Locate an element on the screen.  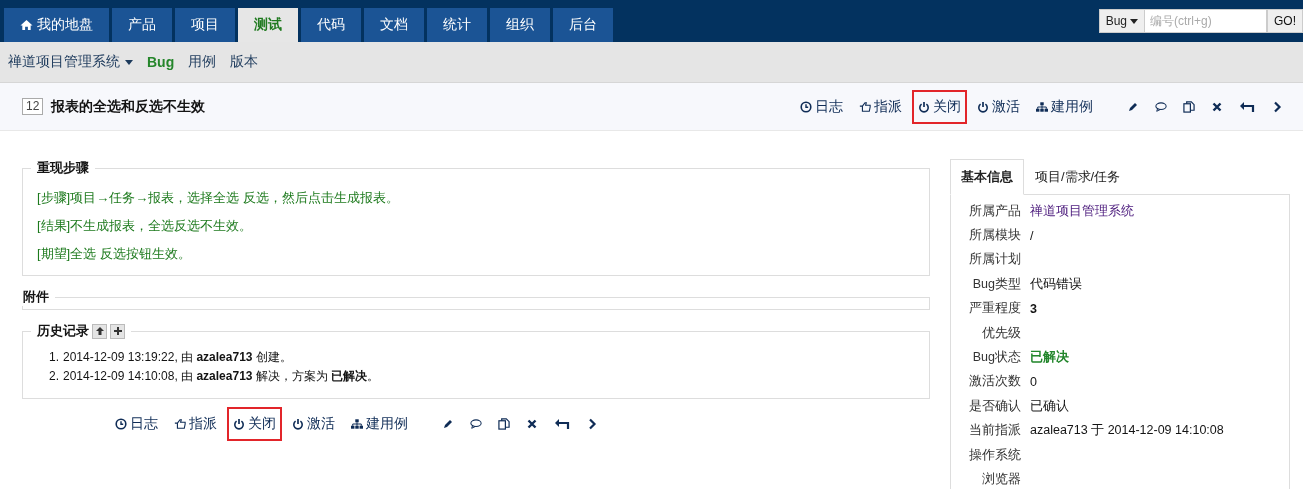
plus-icon is located at coordinates (117, 331).